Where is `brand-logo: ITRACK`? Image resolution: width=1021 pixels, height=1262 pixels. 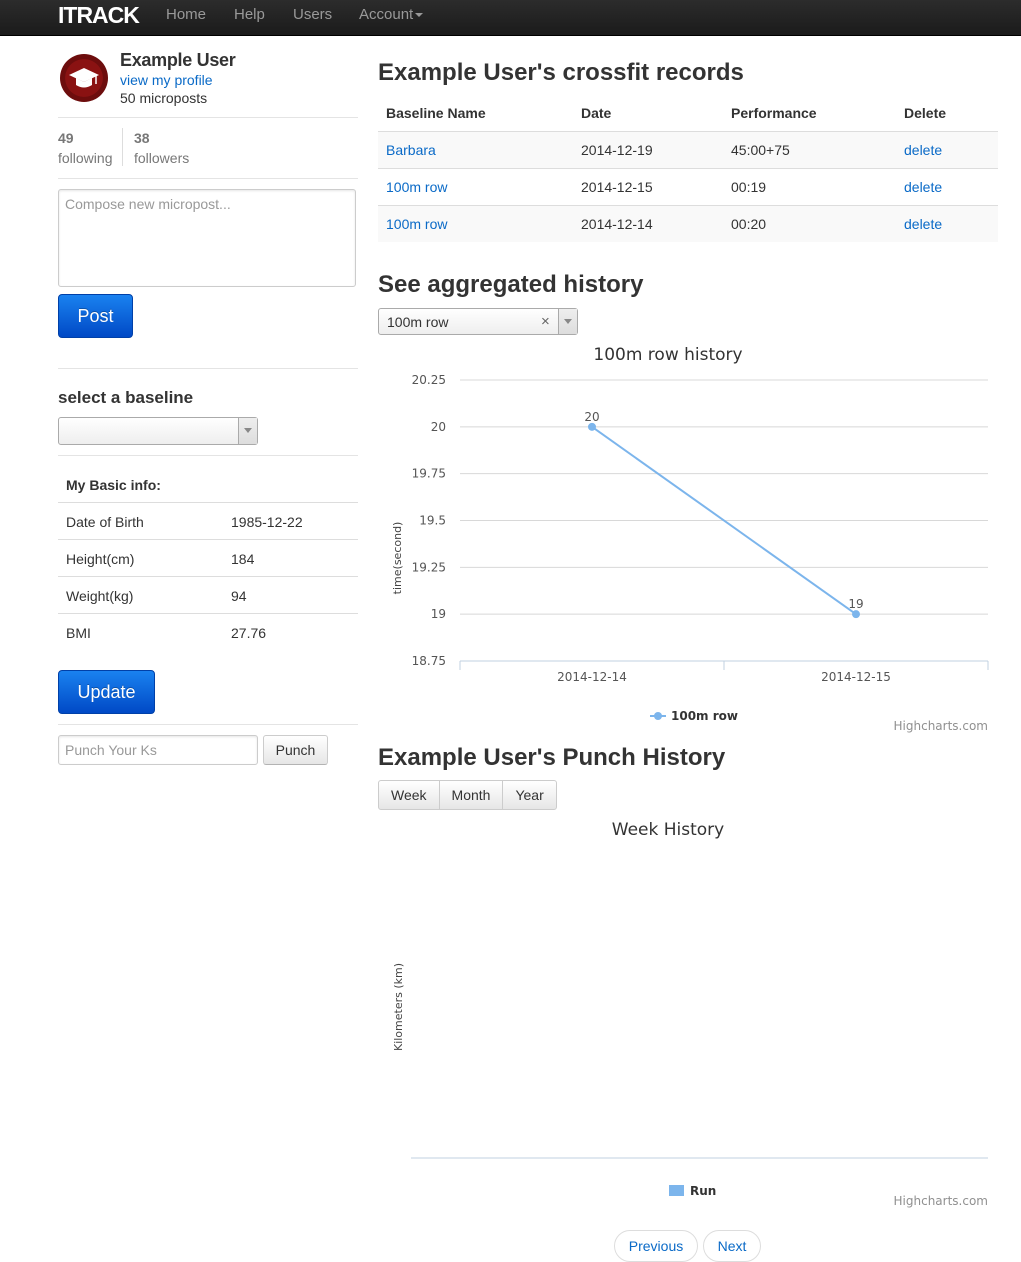 brand-logo: ITRACK is located at coordinates (99, 15).